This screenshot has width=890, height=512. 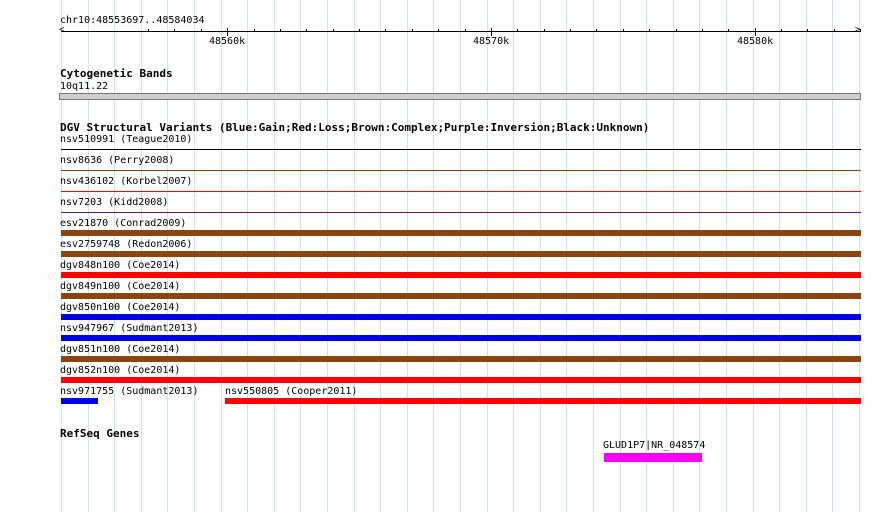 What do you see at coordinates (114, 202) in the screenshot?
I see `dgv-feature-label: nsv7203 (Kidd2008)` at bounding box center [114, 202].